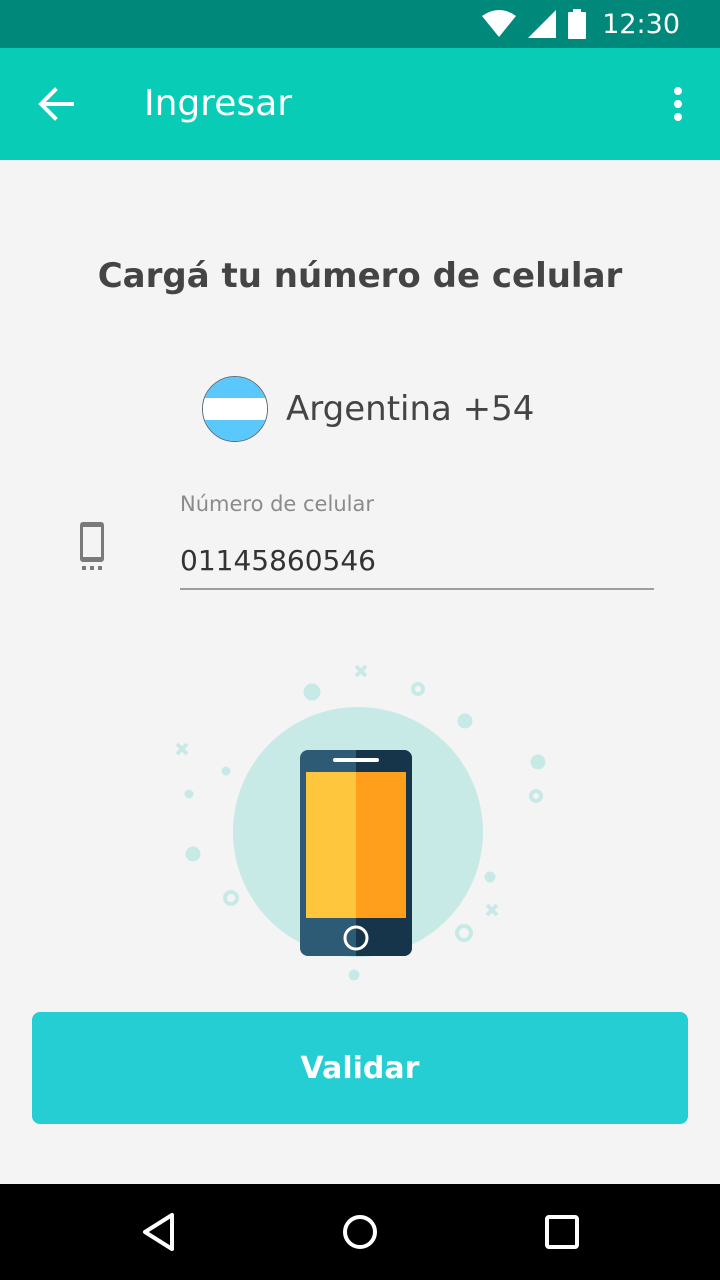 This screenshot has width=720, height=1280. Describe the element at coordinates (499, 23) in the screenshot. I see `wifi-icon` at that location.